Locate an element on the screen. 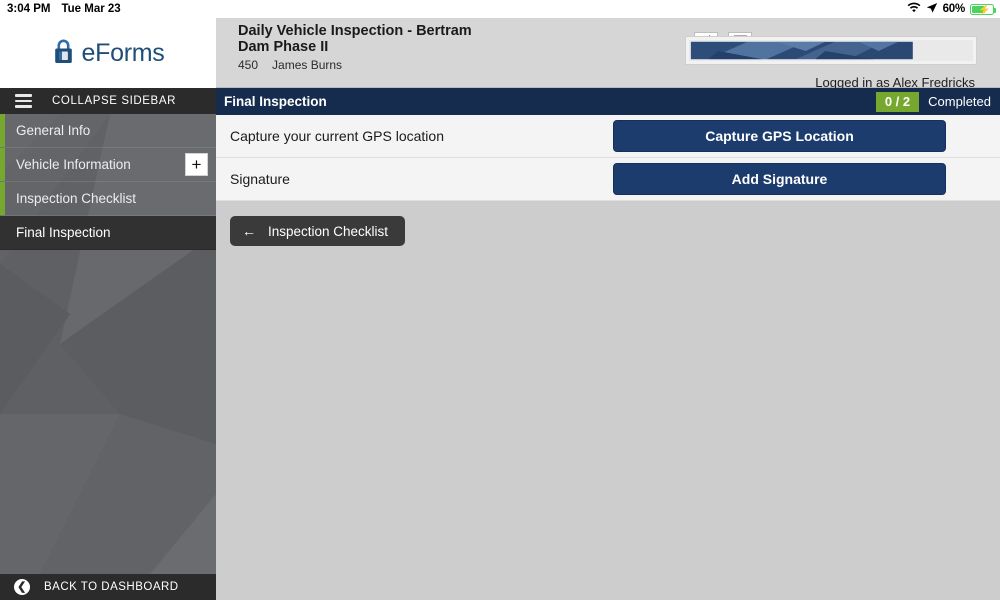 Image resolution: width=1000 pixels, height=600 pixels. sidebar-item-label: Inspection Checklist is located at coordinates (76, 198).